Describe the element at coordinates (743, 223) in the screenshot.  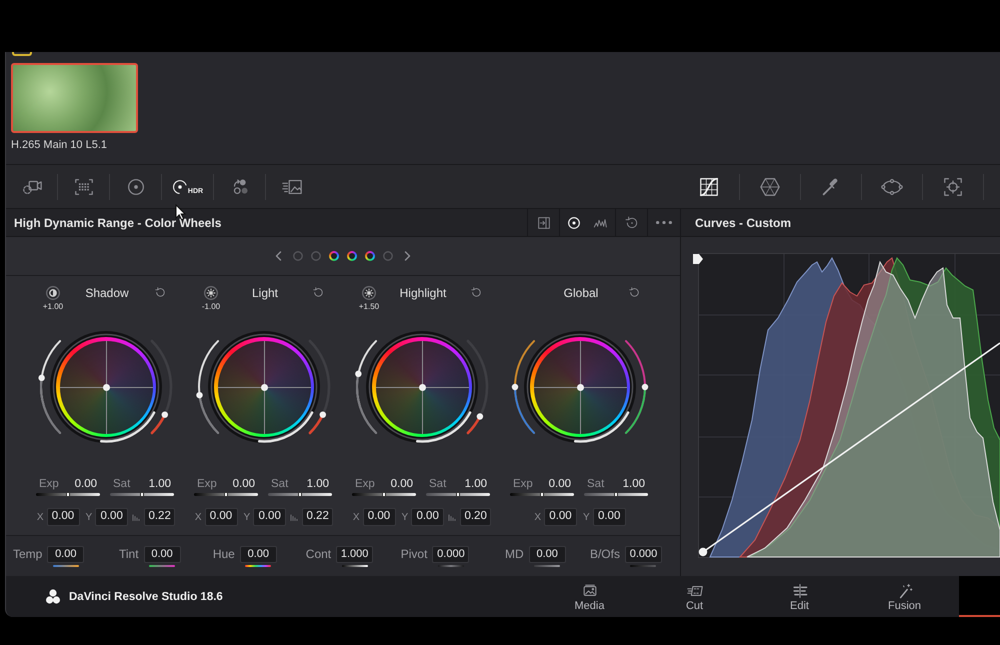
I see `panel-title: Curves - Custom` at that location.